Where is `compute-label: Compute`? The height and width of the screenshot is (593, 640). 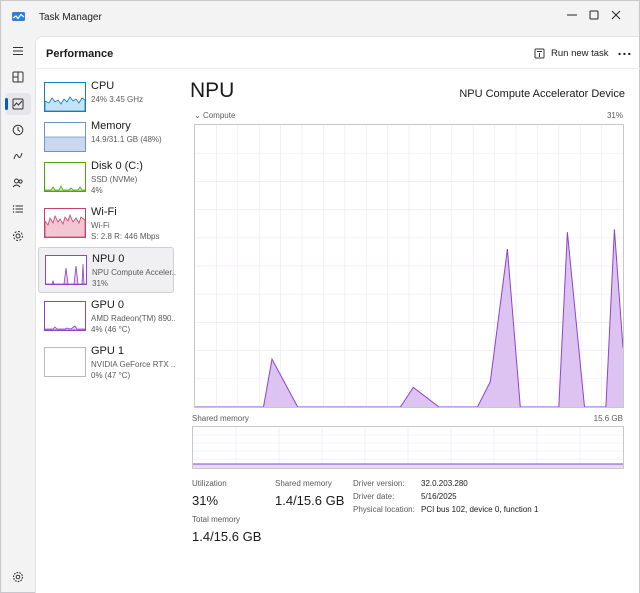
compute-label: Compute is located at coordinates (219, 115).